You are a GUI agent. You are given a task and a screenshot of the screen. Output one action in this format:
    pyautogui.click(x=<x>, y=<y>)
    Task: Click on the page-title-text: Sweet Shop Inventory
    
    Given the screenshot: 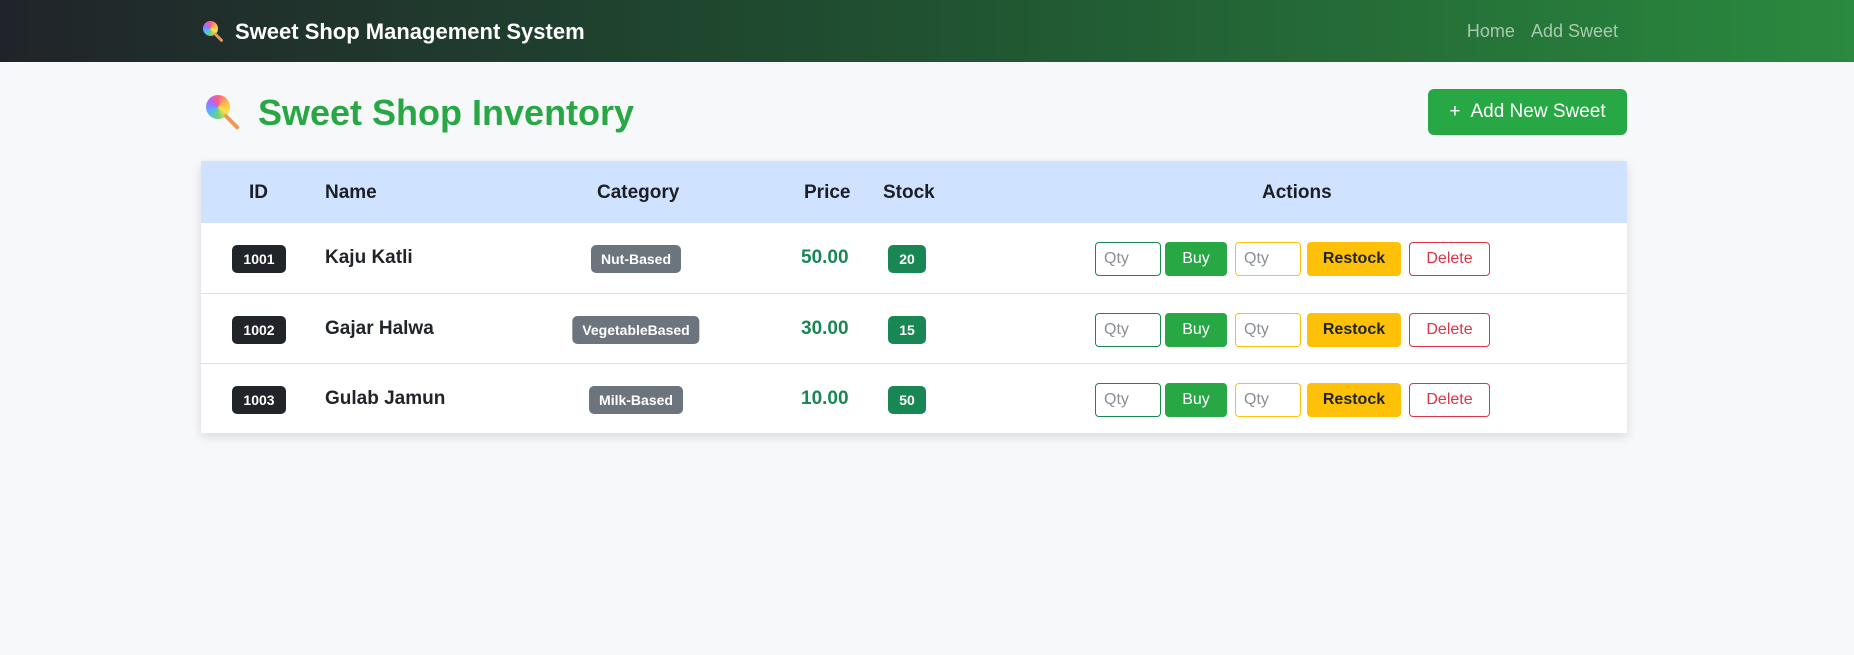 What is the action you would take?
    pyautogui.click(x=446, y=112)
    